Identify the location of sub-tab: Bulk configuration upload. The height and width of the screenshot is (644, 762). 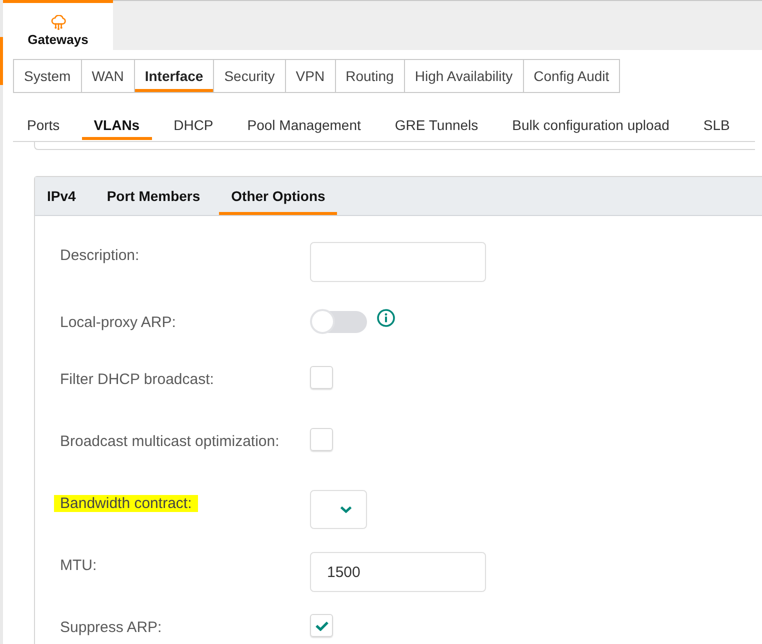
(591, 116).